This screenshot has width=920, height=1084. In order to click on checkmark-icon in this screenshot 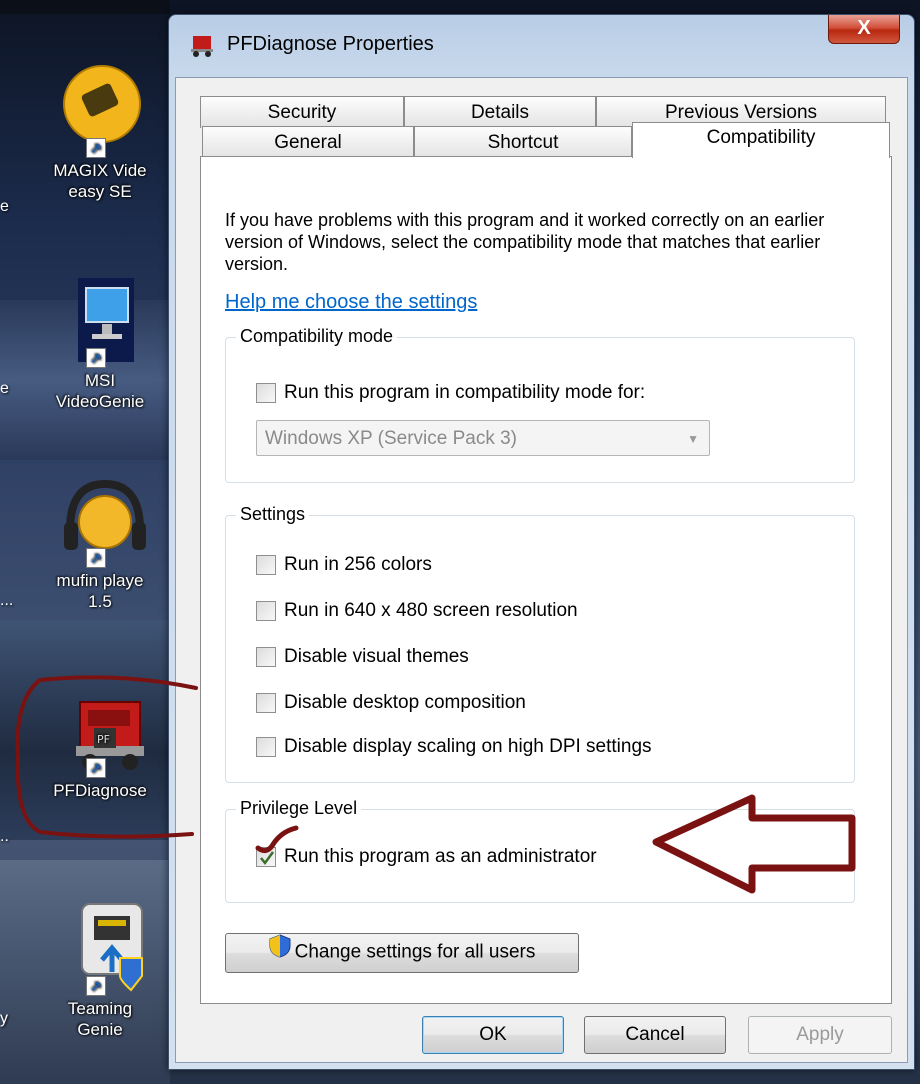, I will do `click(267, 858)`.